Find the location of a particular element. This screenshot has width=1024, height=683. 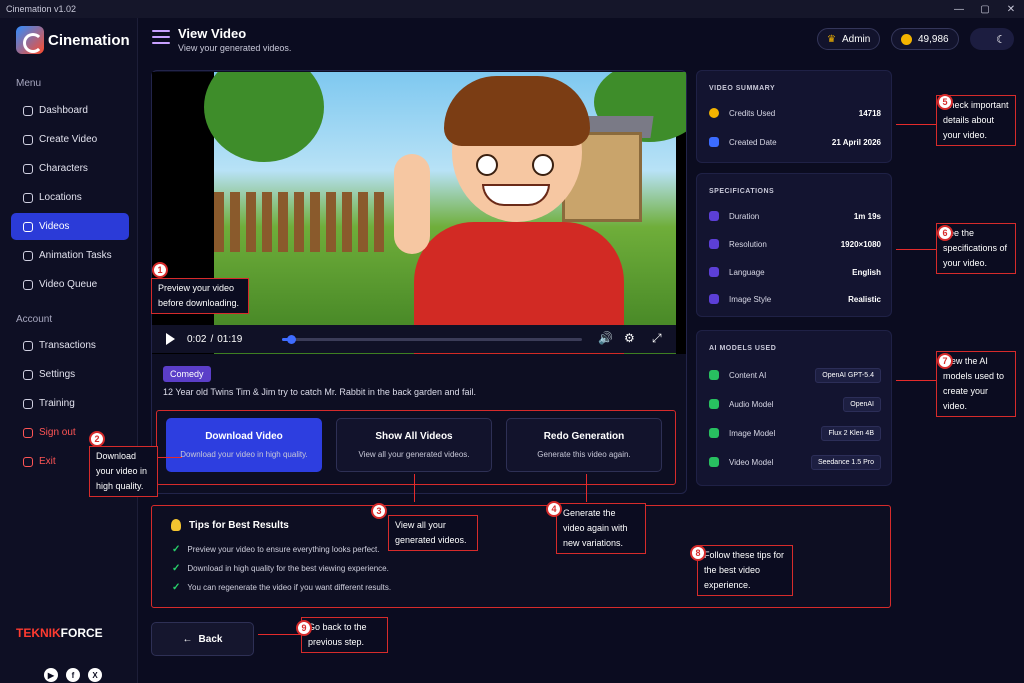

genre-tag: Comedy is located at coordinates (187, 374).